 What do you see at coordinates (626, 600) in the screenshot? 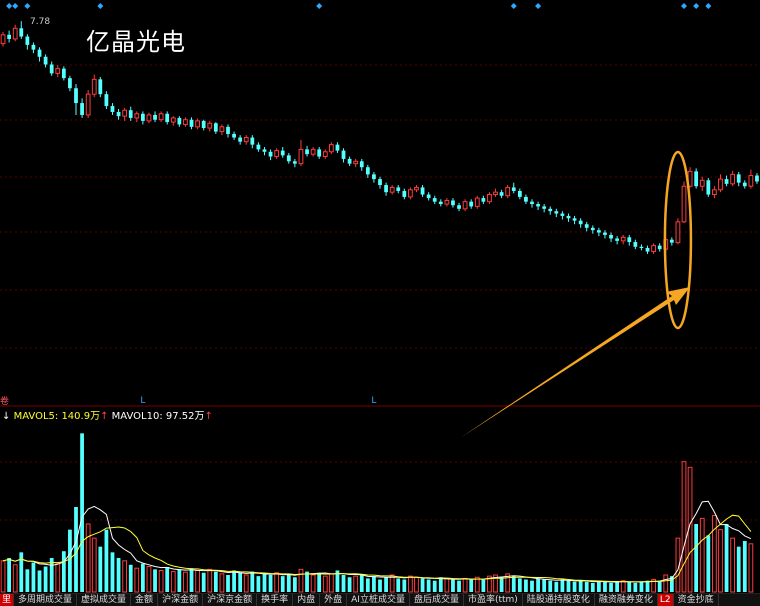
I see `indicator-tab: 融资融券变化` at bounding box center [626, 600].